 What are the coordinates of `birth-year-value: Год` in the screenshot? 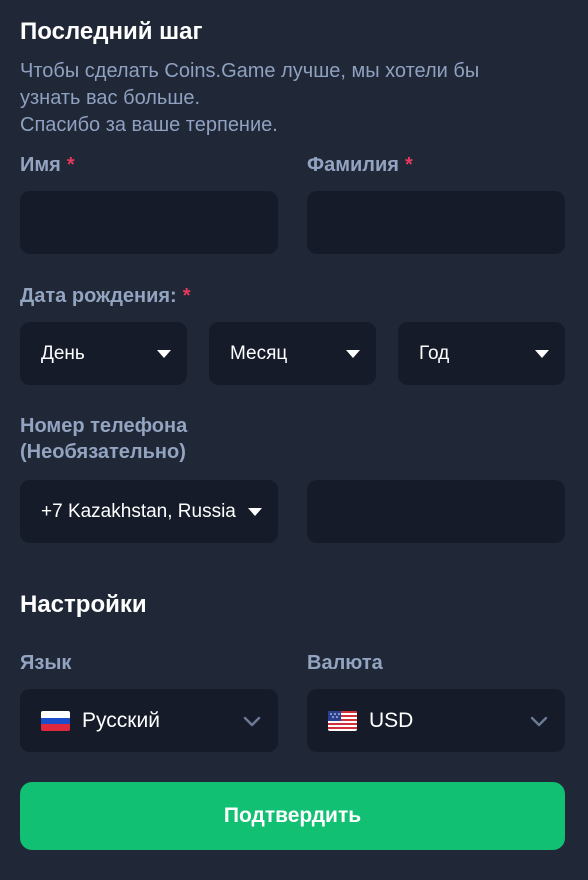 It's located at (434, 353).